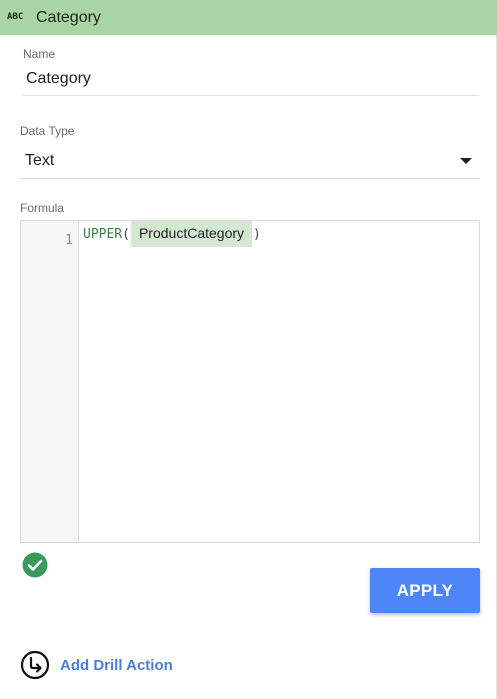 This screenshot has width=497, height=699. I want to click on formula-code-line: UPPER(ProductCategory), so click(172, 234).